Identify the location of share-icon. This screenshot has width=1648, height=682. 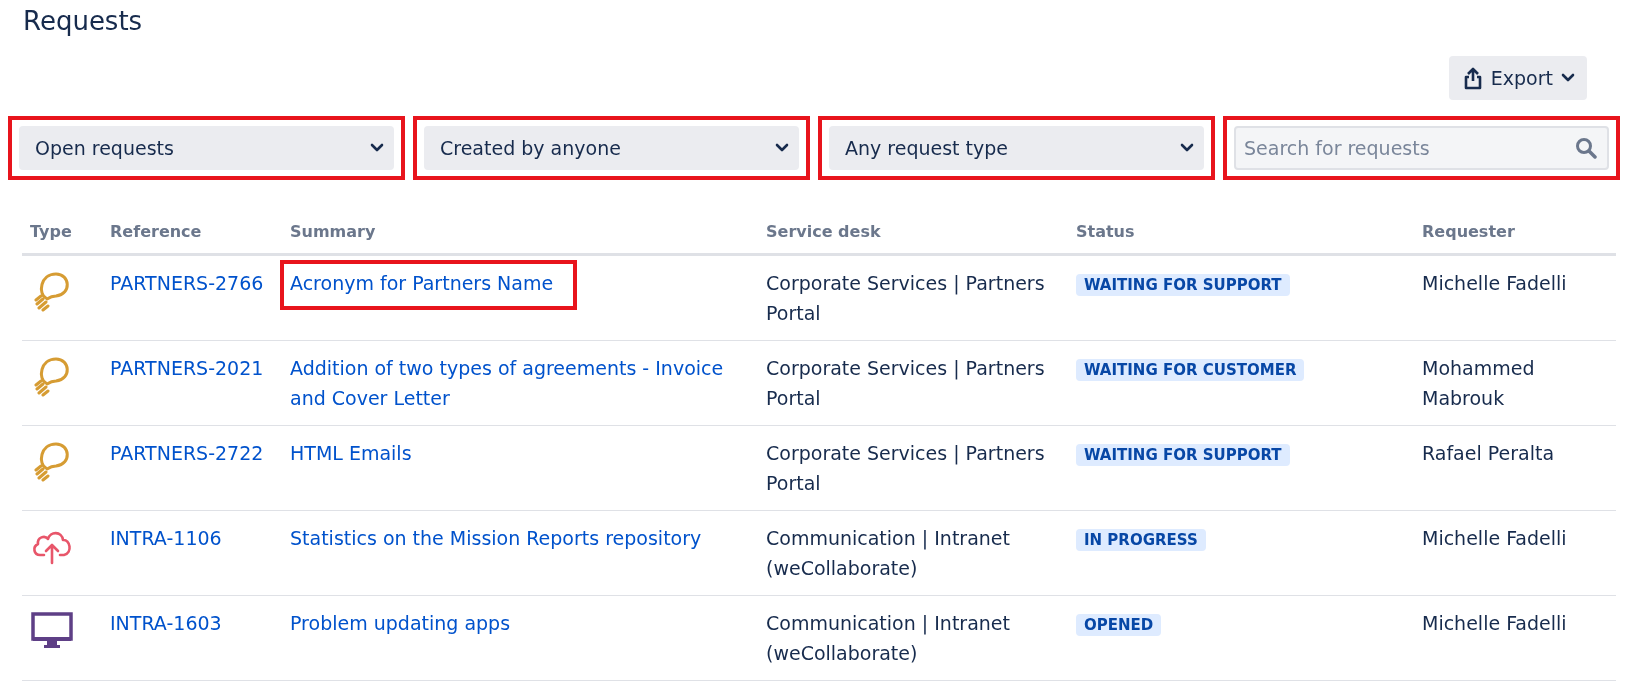
(1472, 78).